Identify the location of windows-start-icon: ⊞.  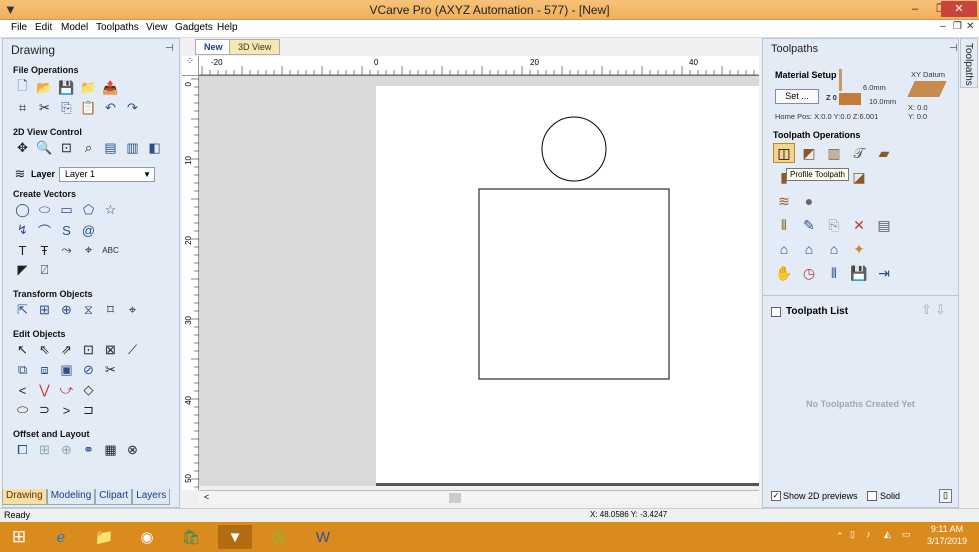
(19, 537).